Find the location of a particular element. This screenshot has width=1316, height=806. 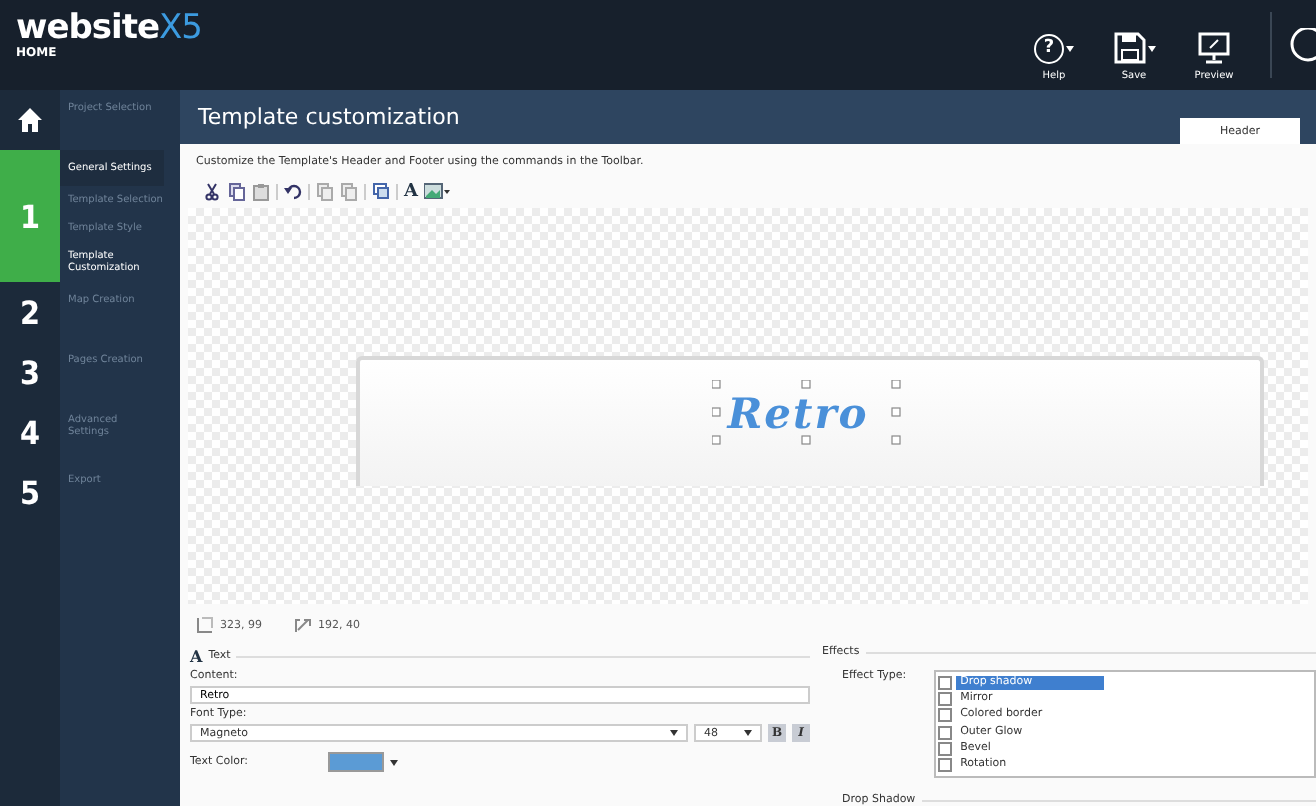

undo-icon is located at coordinates (293, 192).